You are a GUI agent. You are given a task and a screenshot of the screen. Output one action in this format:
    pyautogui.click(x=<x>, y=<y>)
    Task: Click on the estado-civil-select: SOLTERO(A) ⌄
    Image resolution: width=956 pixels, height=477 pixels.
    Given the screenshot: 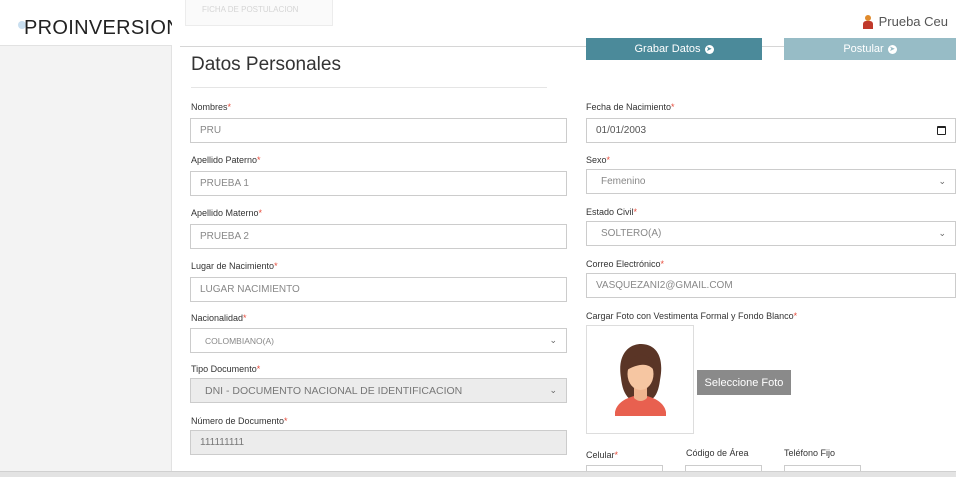 What is the action you would take?
    pyautogui.click(x=771, y=233)
    